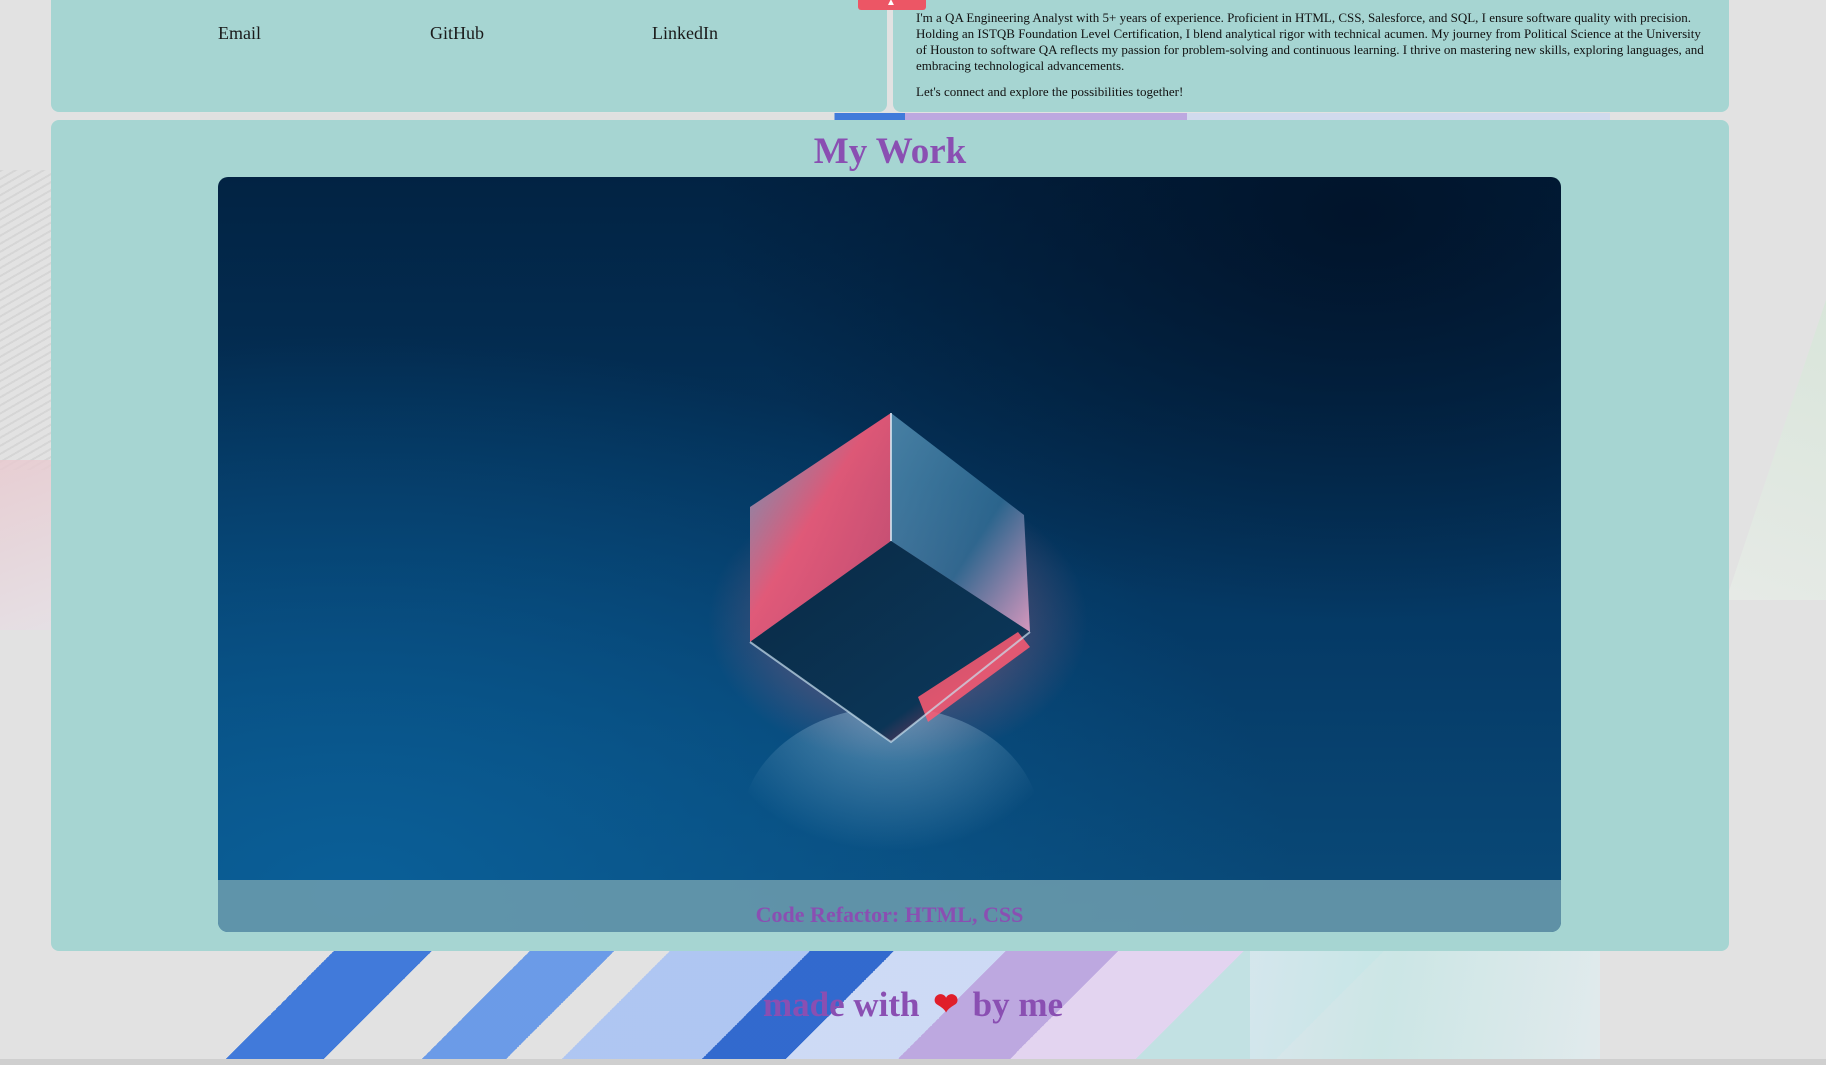  I want to click on work-title: My Work, so click(890, 151).